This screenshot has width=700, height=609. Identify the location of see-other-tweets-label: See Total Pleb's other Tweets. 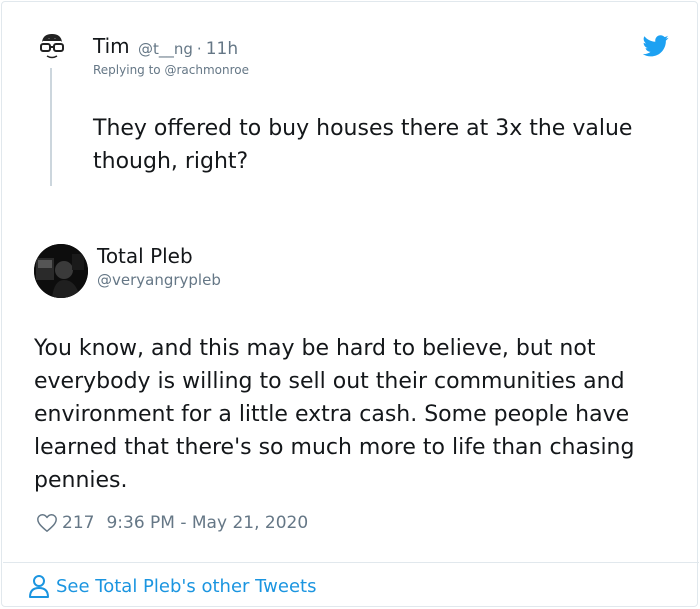
(186, 586).